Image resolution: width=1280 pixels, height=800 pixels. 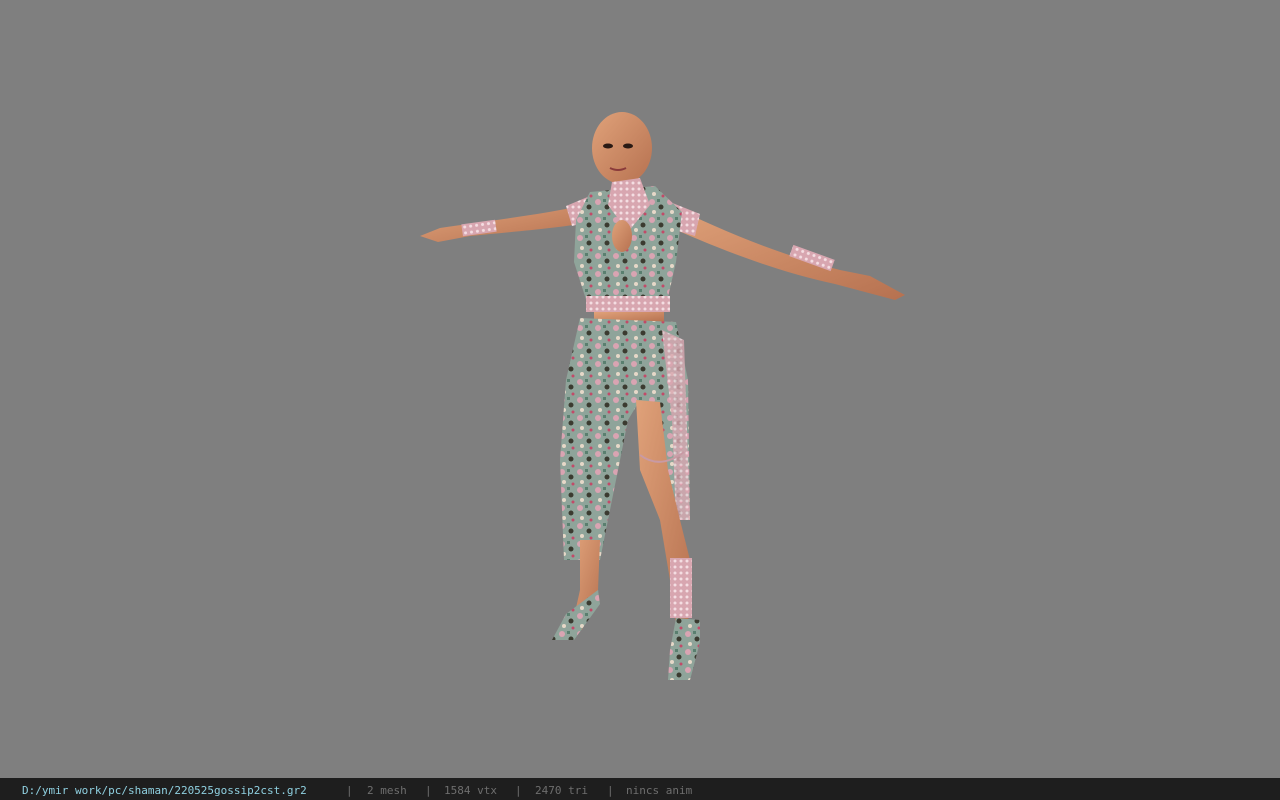 What do you see at coordinates (659, 790) in the screenshot?
I see `animation-status: nincs anim` at bounding box center [659, 790].